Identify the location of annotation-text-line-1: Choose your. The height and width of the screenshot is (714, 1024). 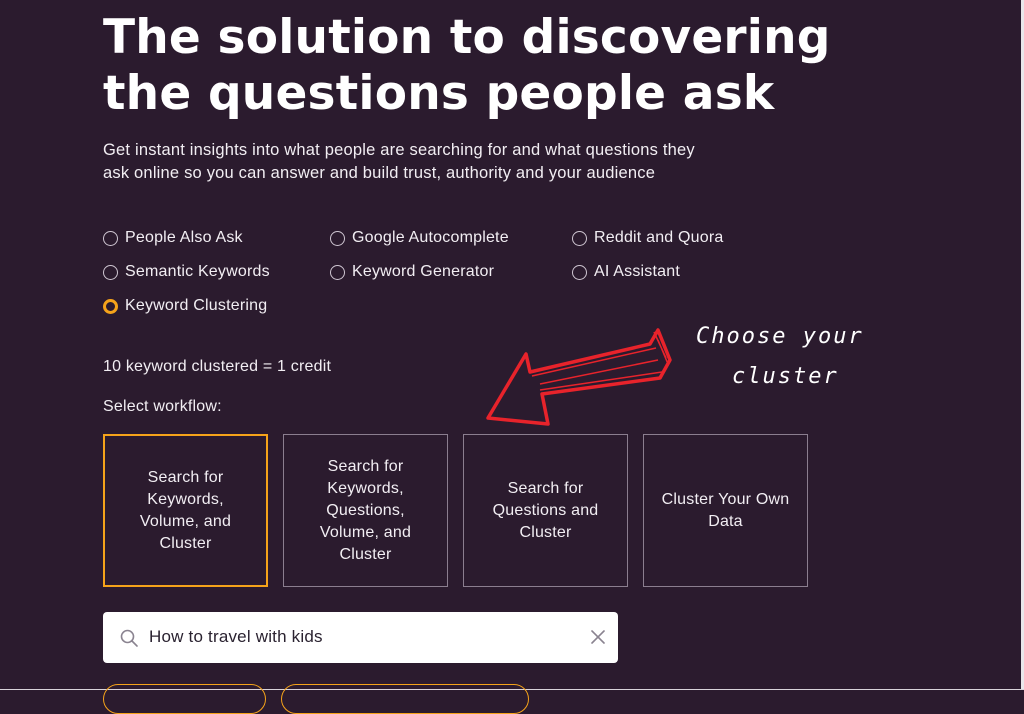
(780, 336).